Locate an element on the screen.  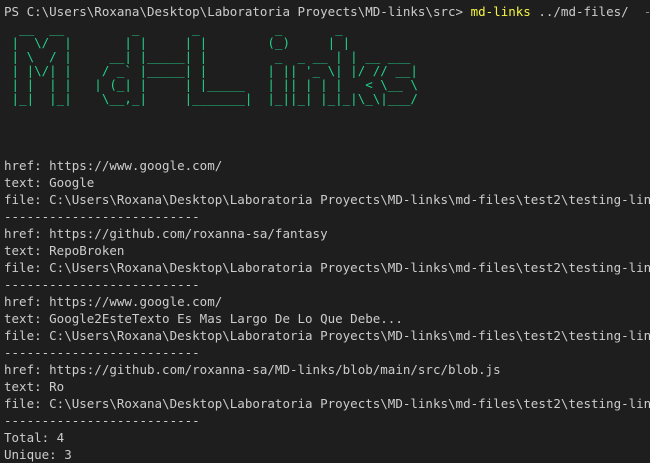
command-argument: ../md-files/ is located at coordinates (579, 11).